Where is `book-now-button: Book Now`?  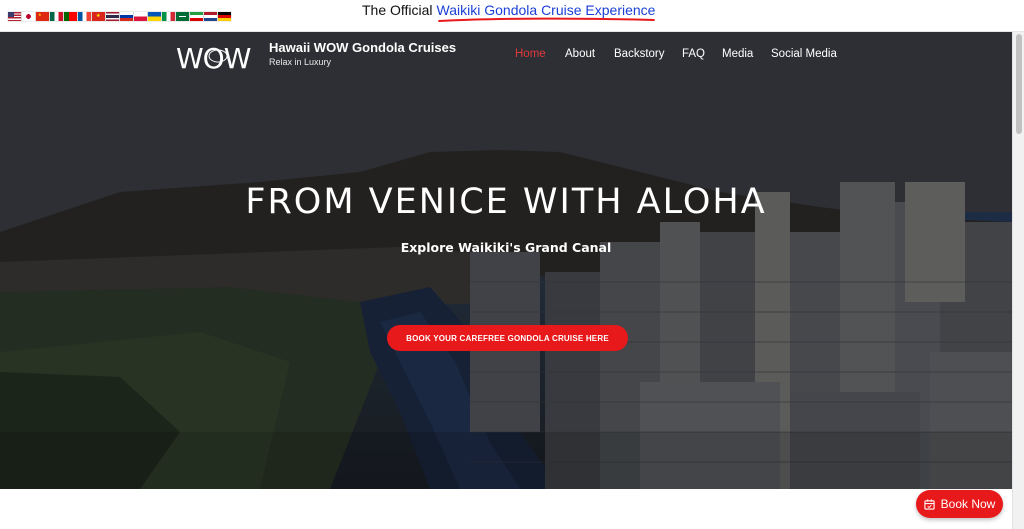 book-now-button: Book Now is located at coordinates (959, 504).